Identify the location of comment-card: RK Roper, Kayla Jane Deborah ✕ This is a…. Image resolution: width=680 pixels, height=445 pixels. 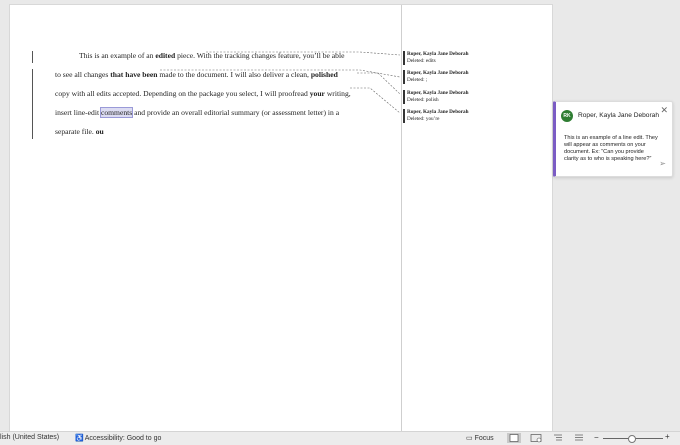
(613, 139).